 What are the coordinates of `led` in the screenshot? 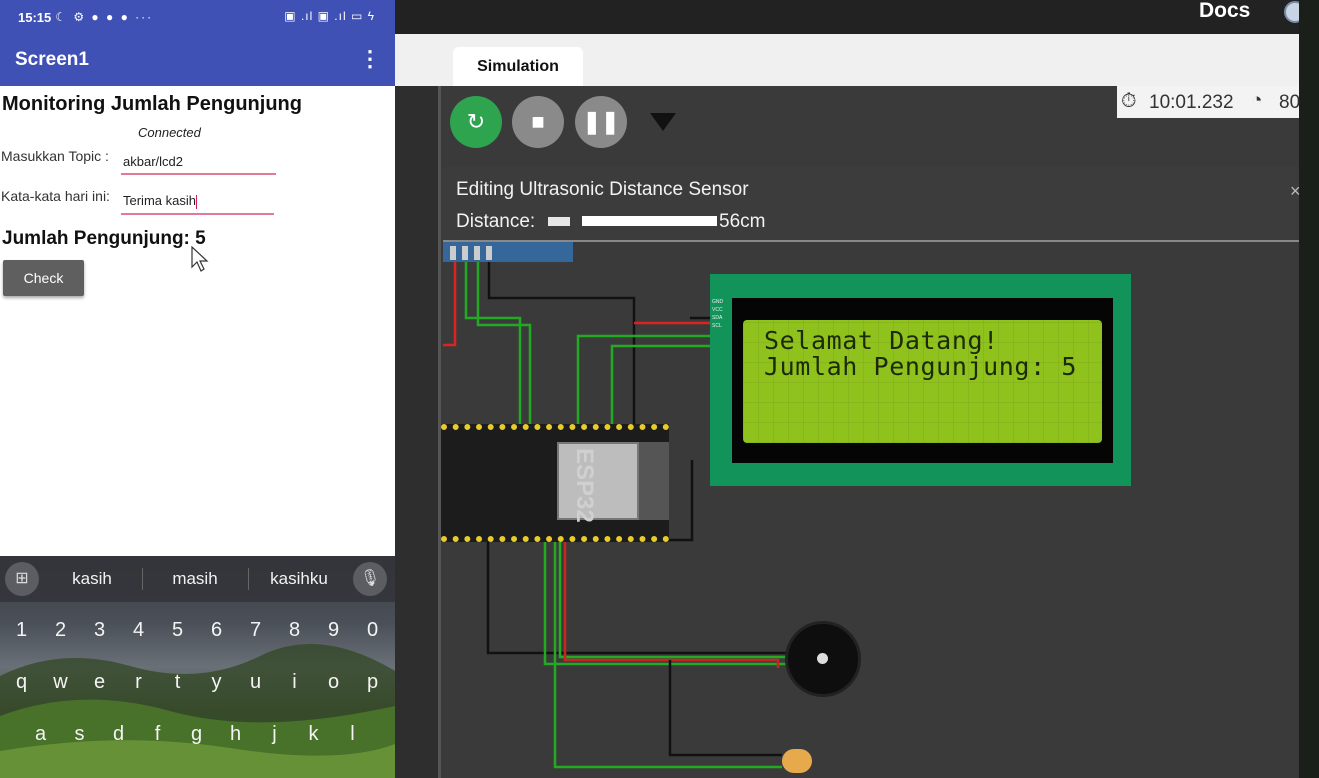 It's located at (797, 761).